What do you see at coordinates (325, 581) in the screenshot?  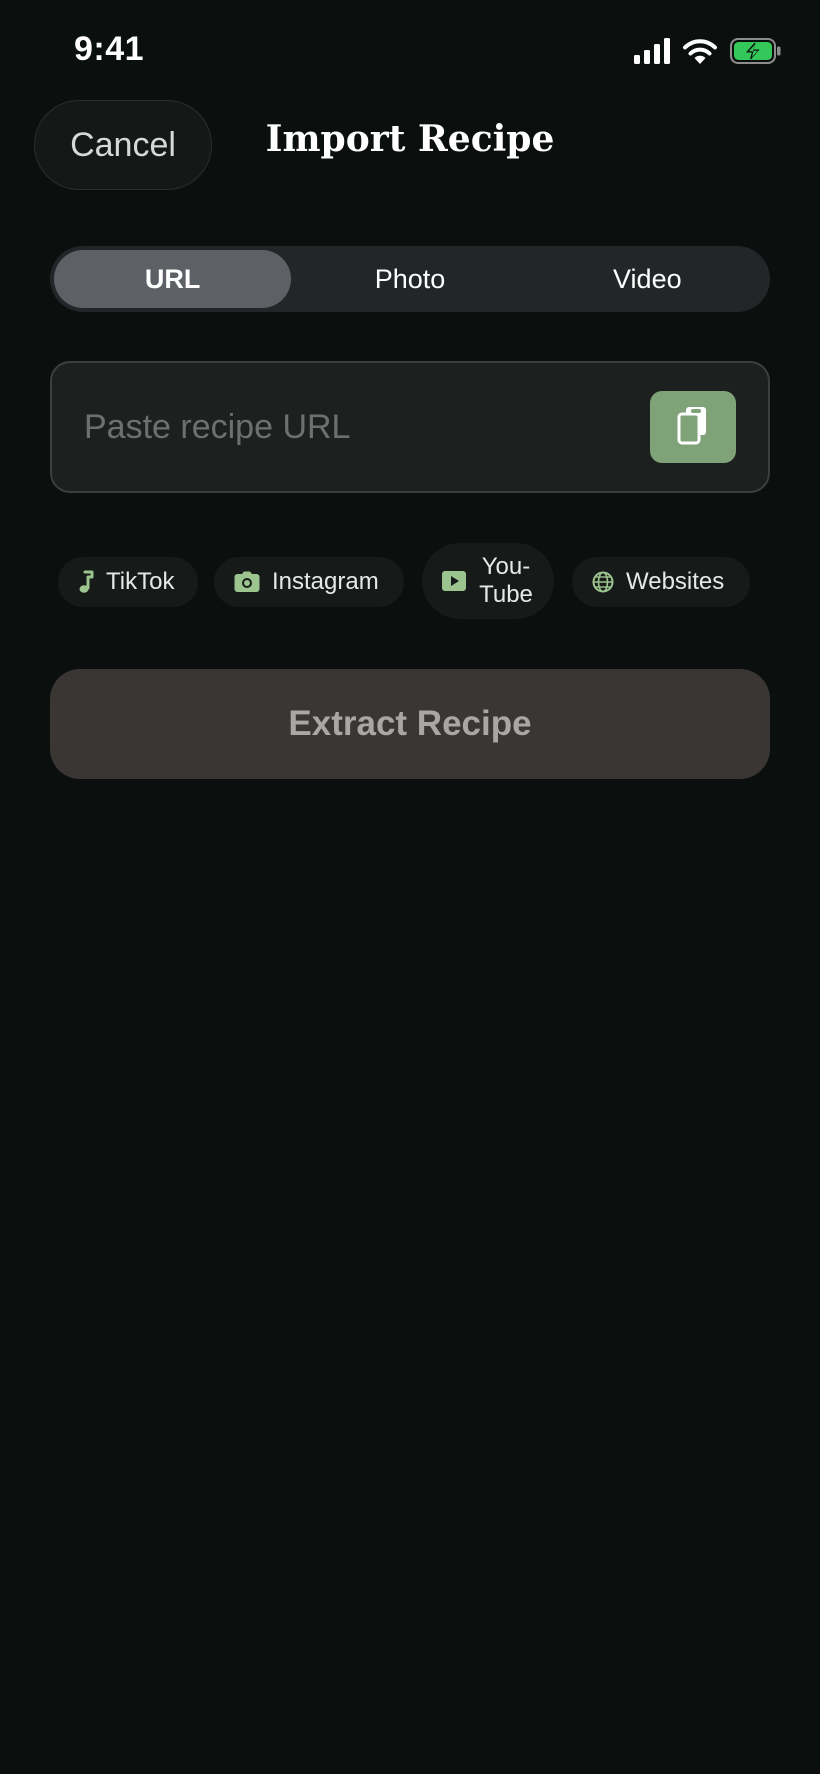 I see `source-chip-label: Instagram` at bounding box center [325, 581].